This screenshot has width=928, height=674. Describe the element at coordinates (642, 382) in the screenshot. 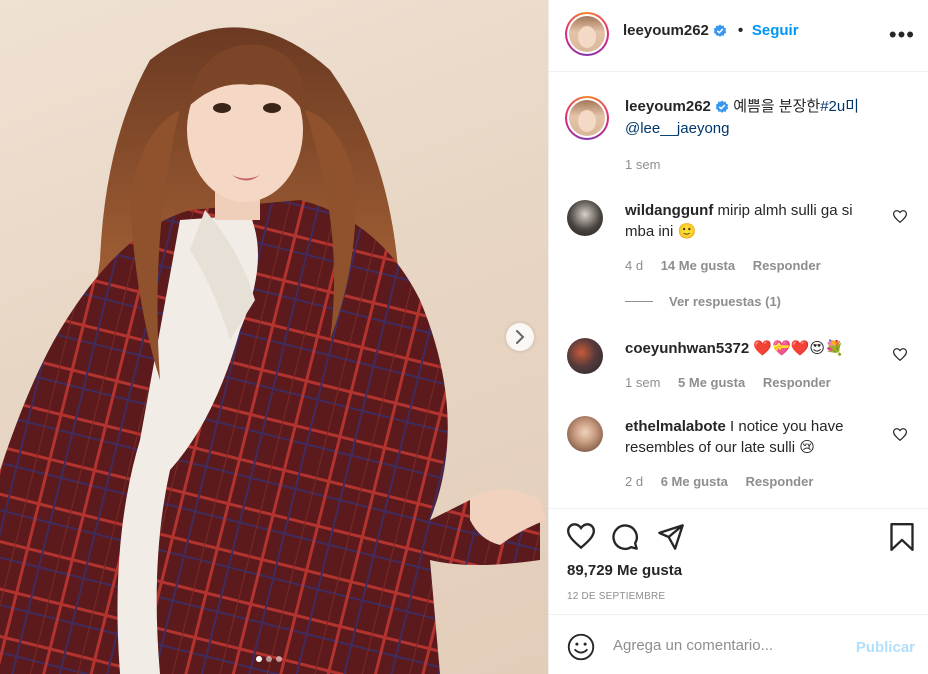

I see `comment-time: 1 sem` at that location.